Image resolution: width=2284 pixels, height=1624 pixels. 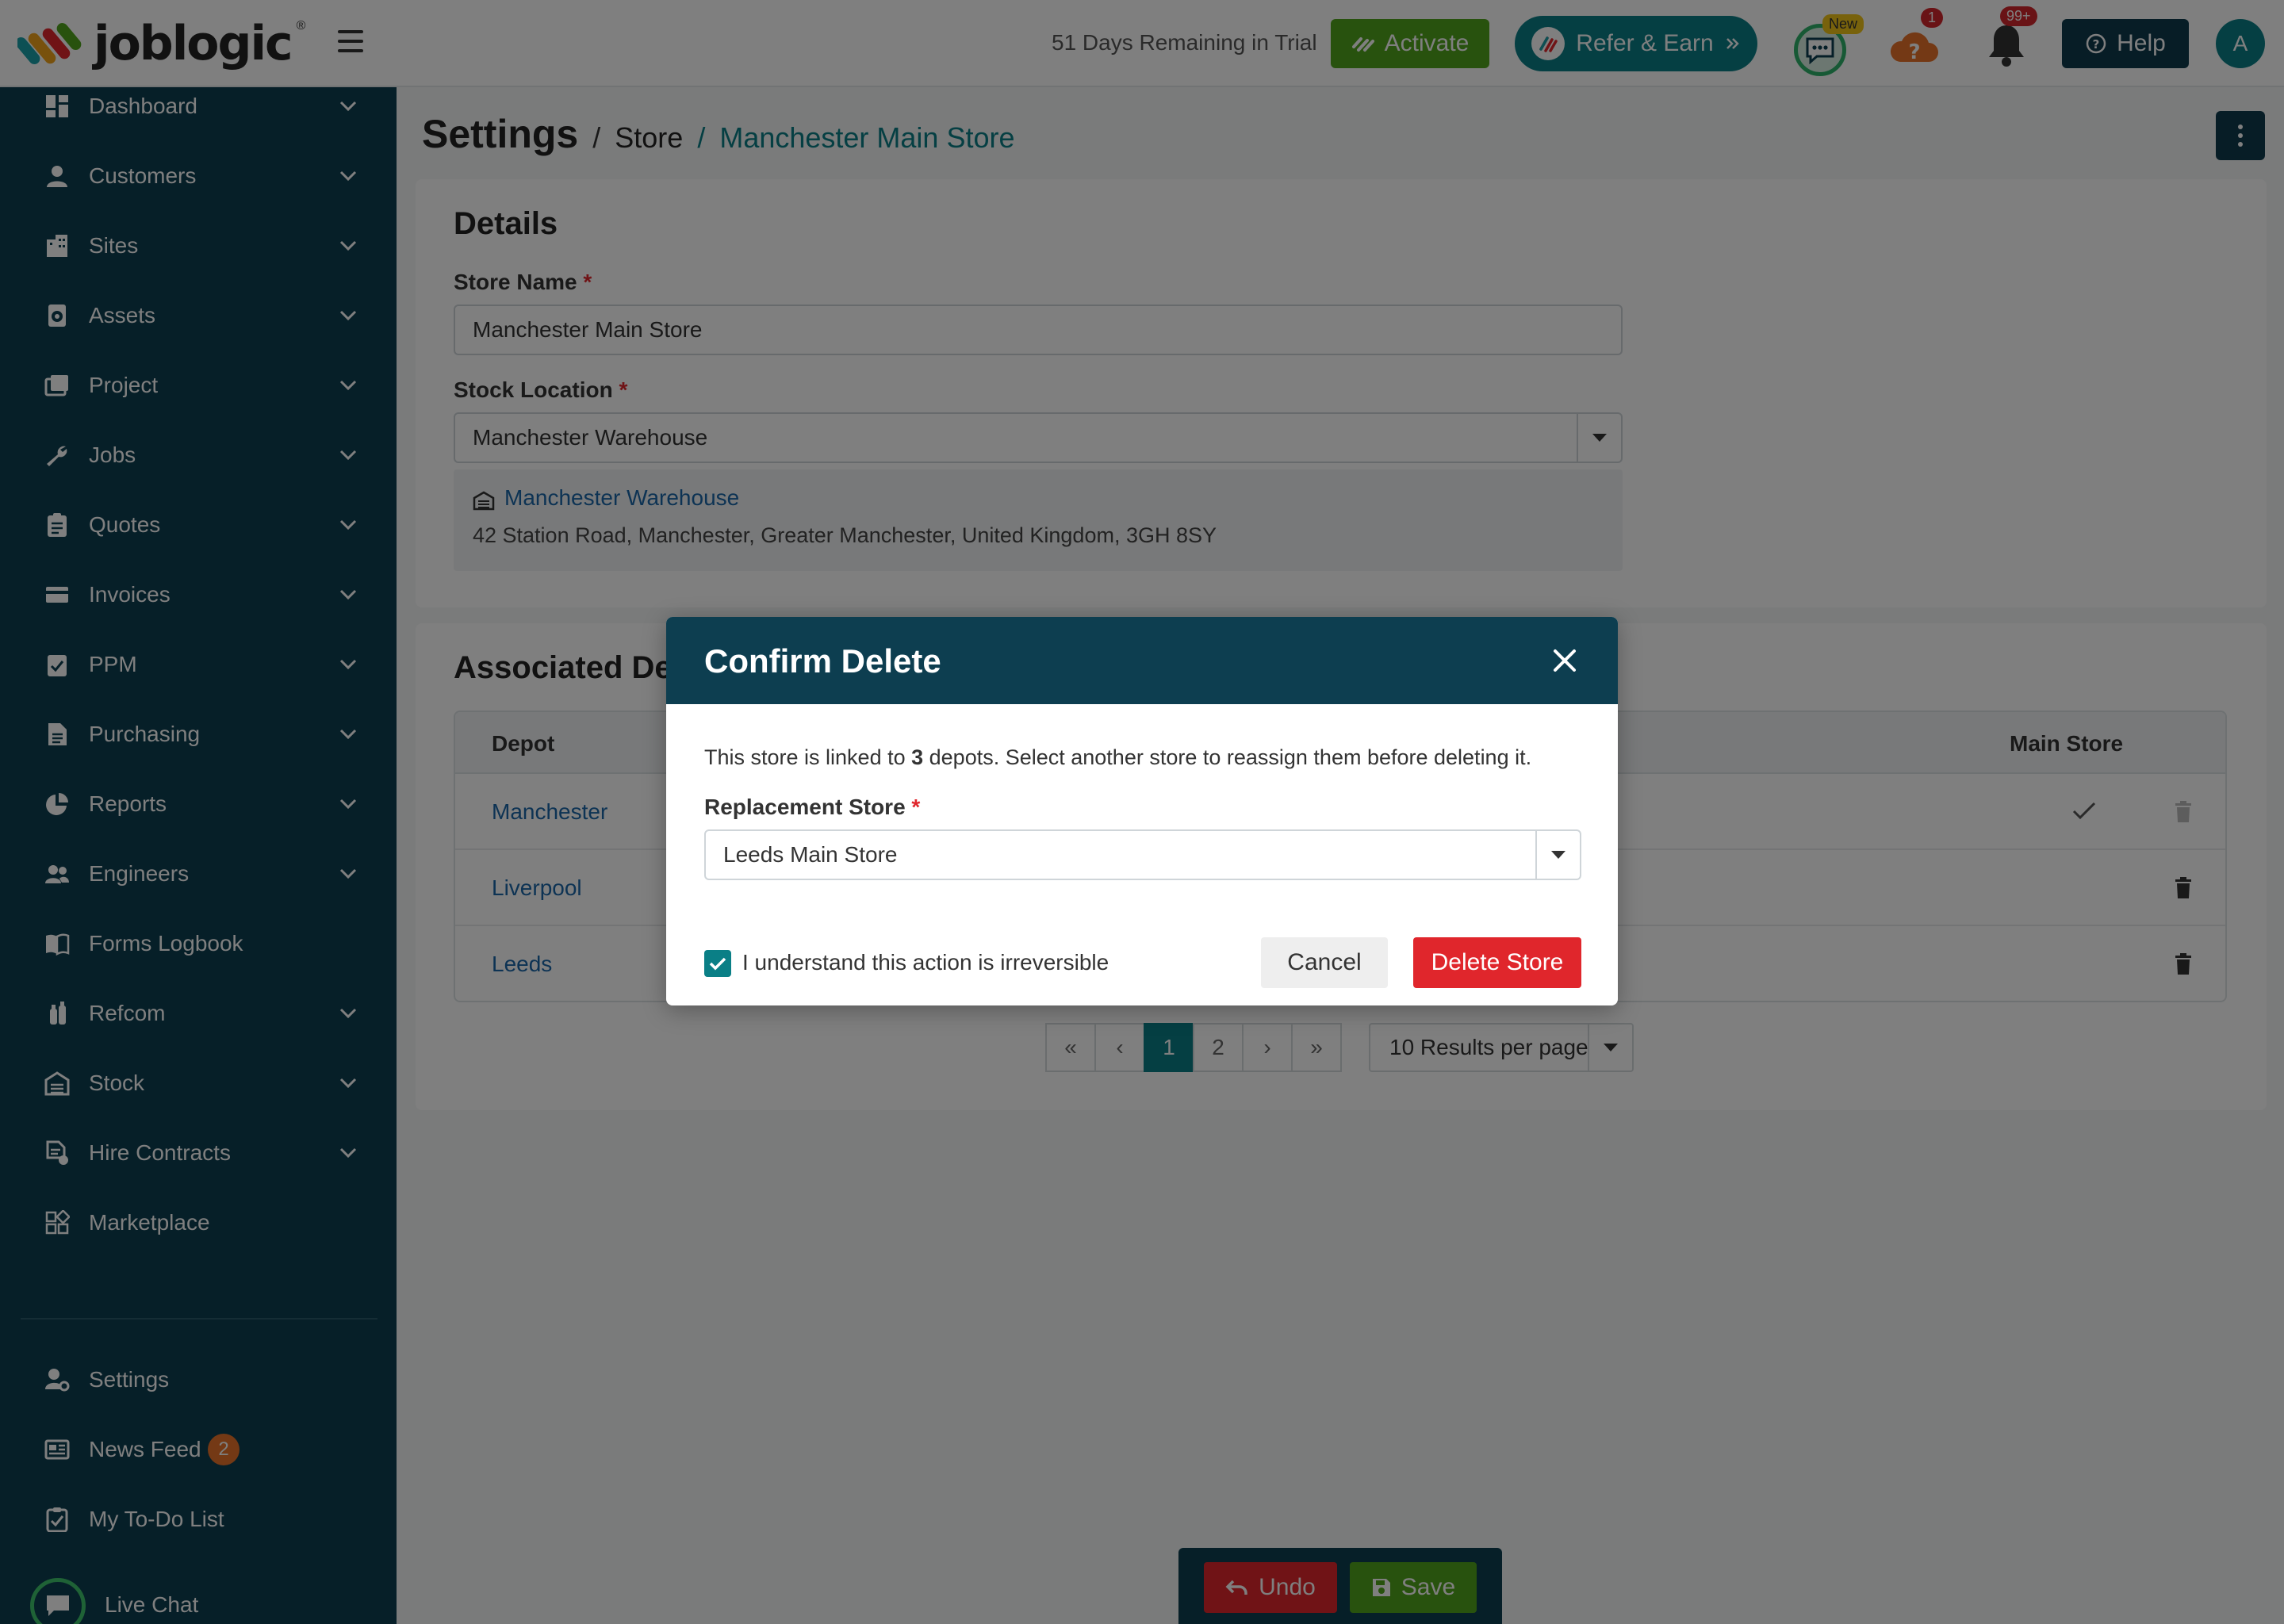 What do you see at coordinates (1142, 660) in the screenshot?
I see `dialog-header: Confirm Delete` at bounding box center [1142, 660].